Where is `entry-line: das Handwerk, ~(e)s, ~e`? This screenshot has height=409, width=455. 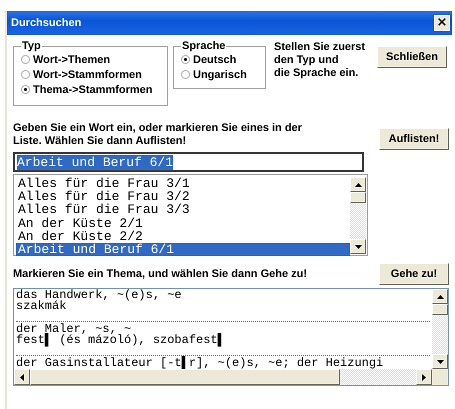
entry-line: das Handwerk, ~(e)s, ~e is located at coordinates (99, 295).